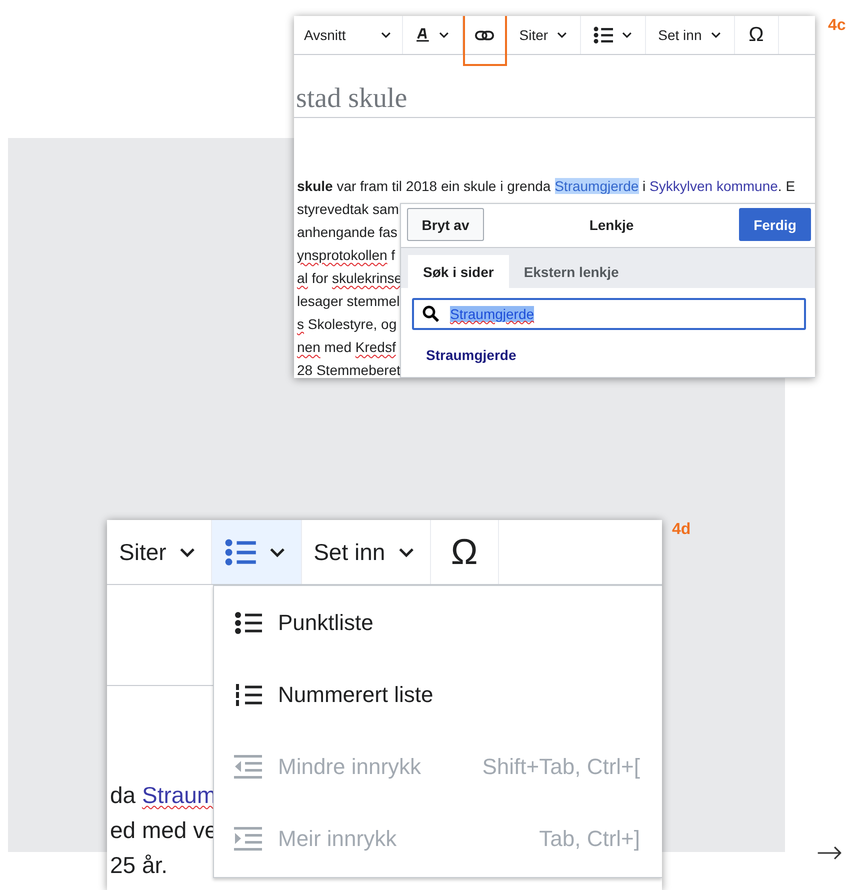  I want to click on menu-item: Meir innrykk Tab, Ctrl+], so click(438, 839).